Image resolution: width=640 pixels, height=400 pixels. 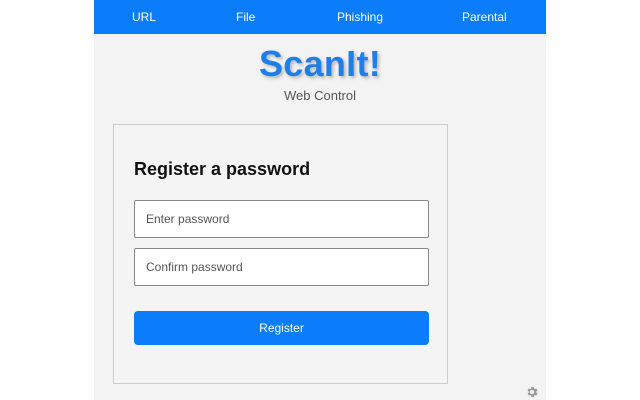 What do you see at coordinates (222, 169) in the screenshot?
I see `register-heading: Register a password` at bounding box center [222, 169].